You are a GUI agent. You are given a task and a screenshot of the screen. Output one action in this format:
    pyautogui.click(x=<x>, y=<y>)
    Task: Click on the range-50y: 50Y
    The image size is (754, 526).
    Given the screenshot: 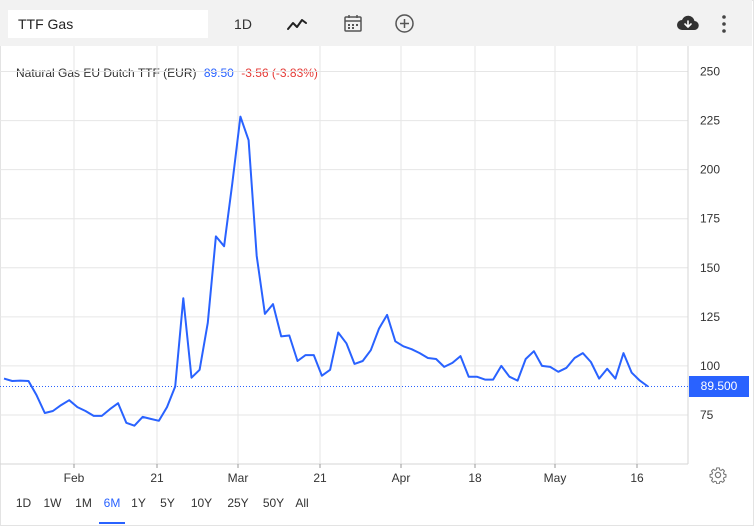 What is the action you would take?
    pyautogui.click(x=273, y=505)
    